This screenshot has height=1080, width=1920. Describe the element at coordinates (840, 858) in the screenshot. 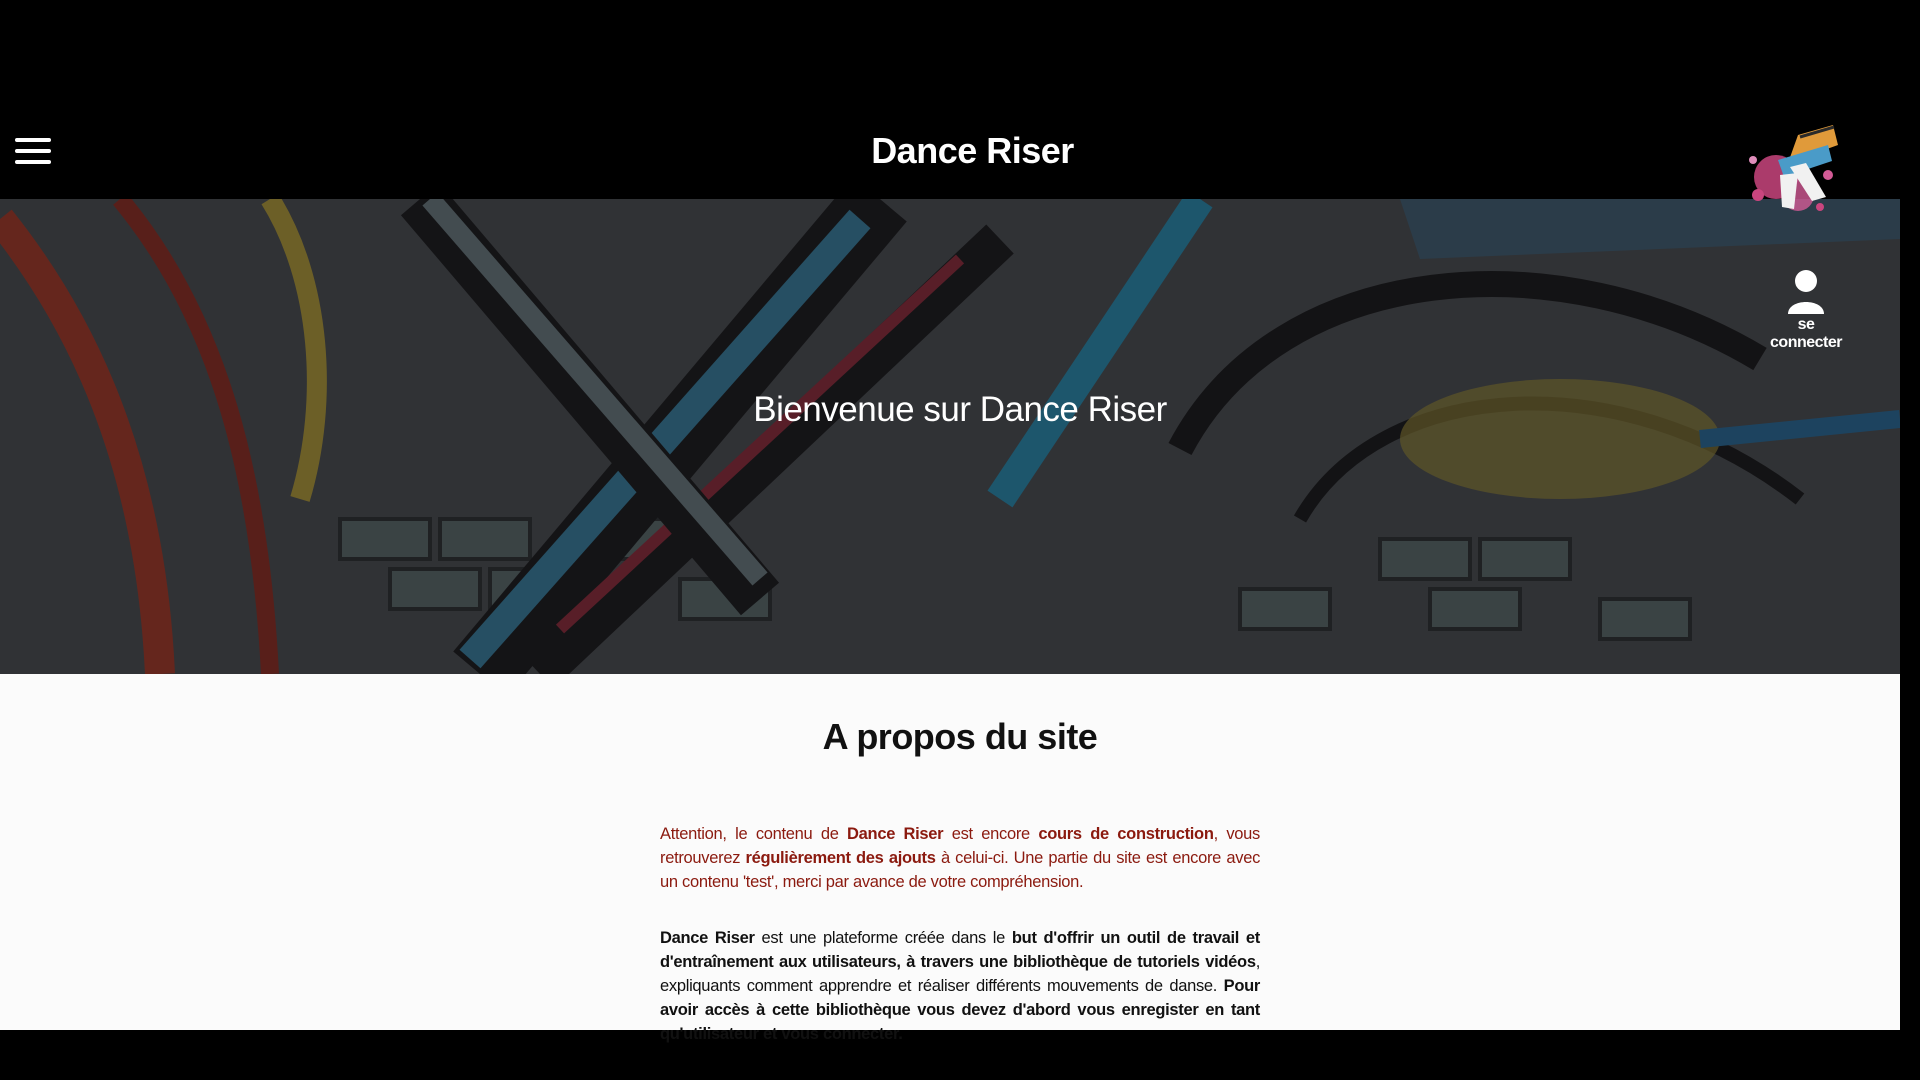

I see `emphasis: régulièrement des ajouts` at that location.